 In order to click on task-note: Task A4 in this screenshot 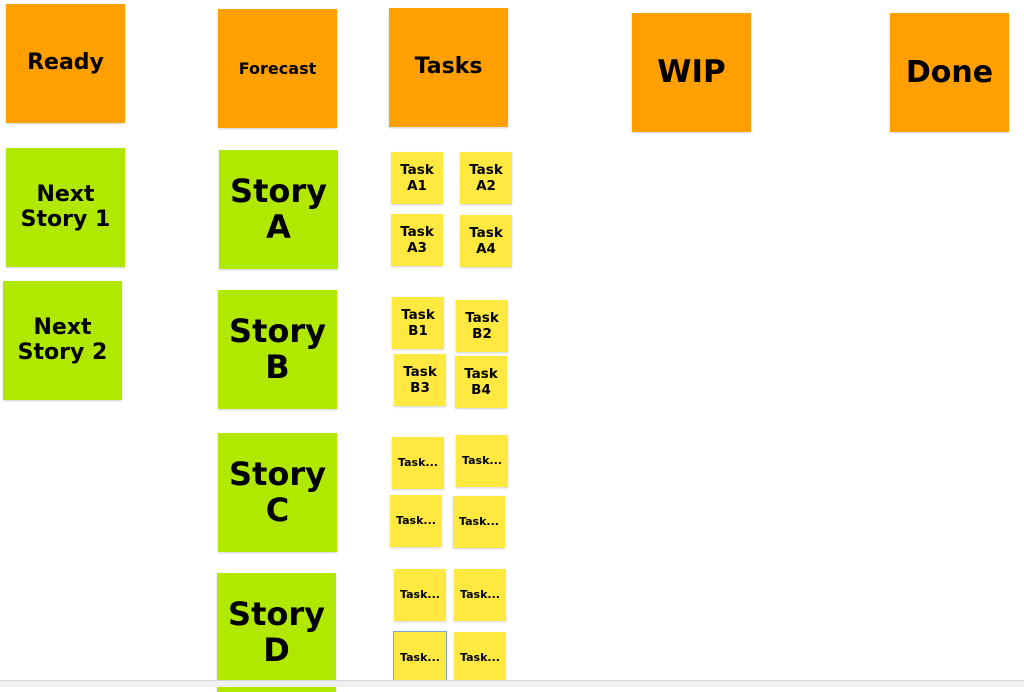, I will do `click(486, 241)`.